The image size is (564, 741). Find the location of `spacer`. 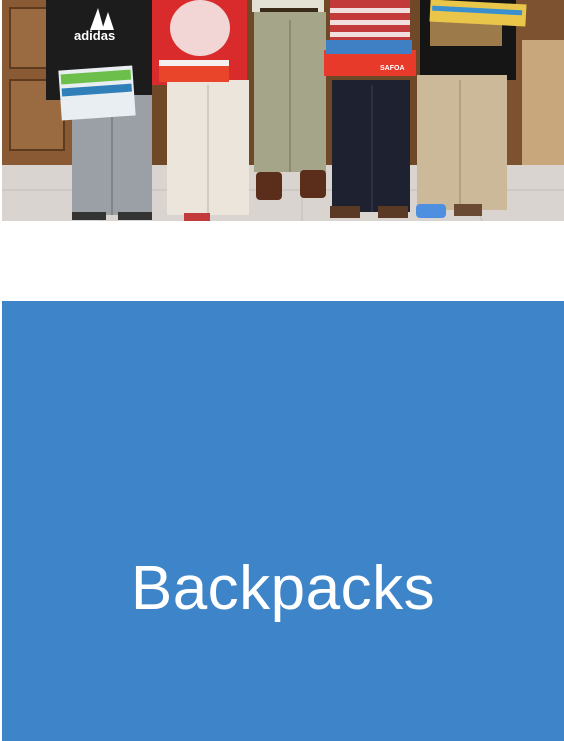

spacer is located at coordinates (282, 261).